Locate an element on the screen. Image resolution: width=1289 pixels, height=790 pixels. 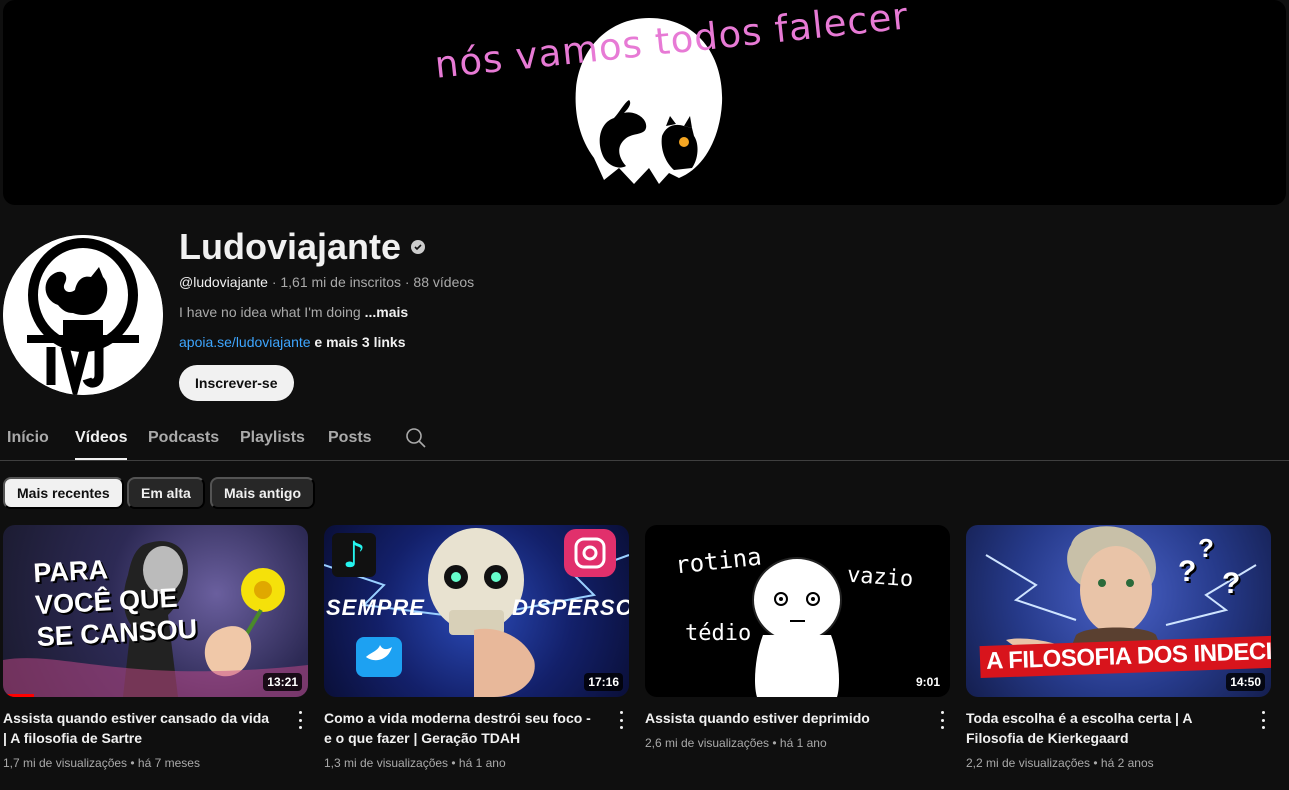
video-thumbnail: PARA VOCÊ QUE SE CANSOU 13:21 is located at coordinates (155, 611).